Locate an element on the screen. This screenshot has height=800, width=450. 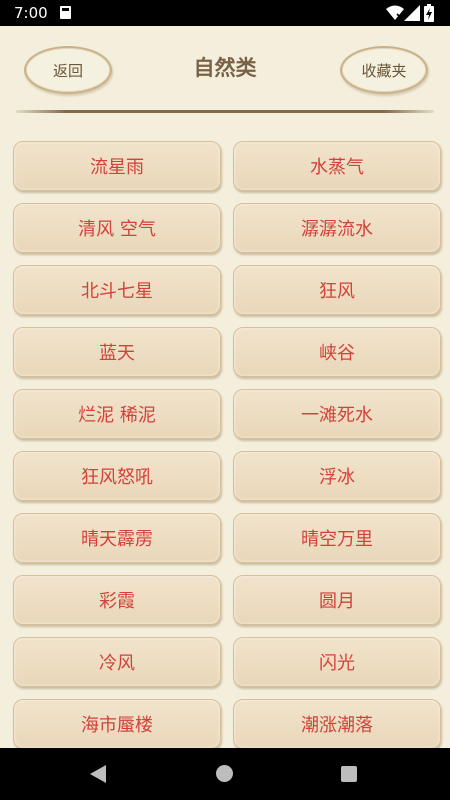
list-item: 蓝天 is located at coordinates (117, 352).